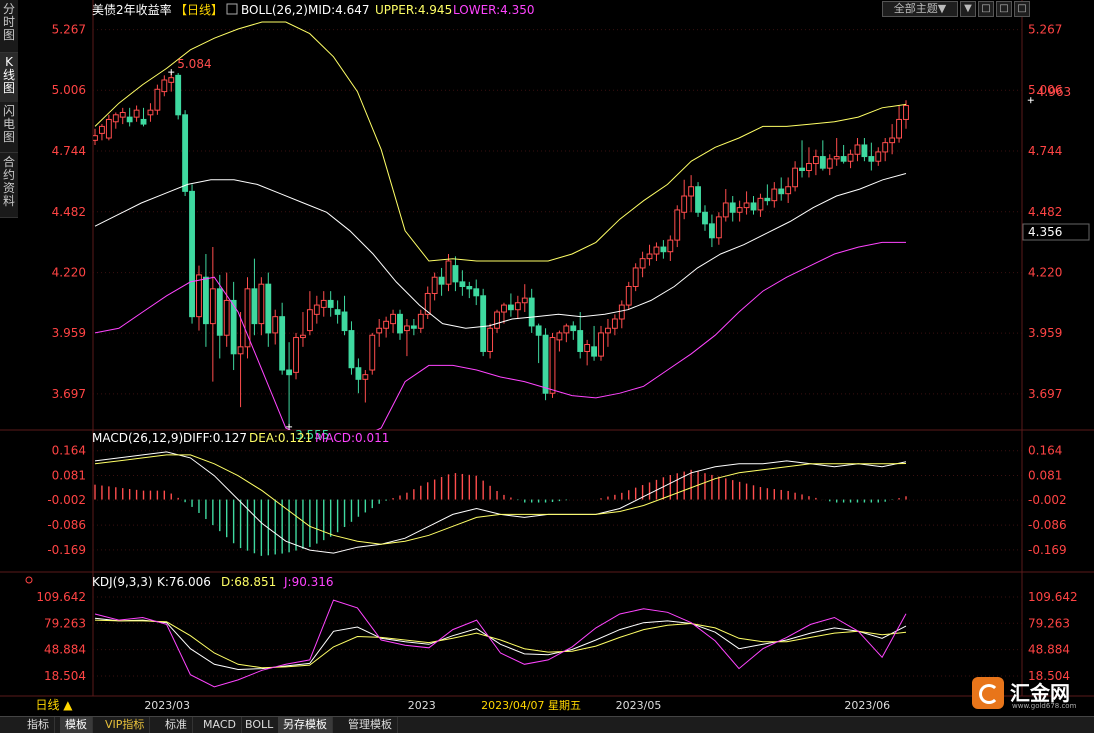 The width and height of the screenshot is (1094, 733). I want to click on macd-tick-label-left: -0.169, so click(66, 550).